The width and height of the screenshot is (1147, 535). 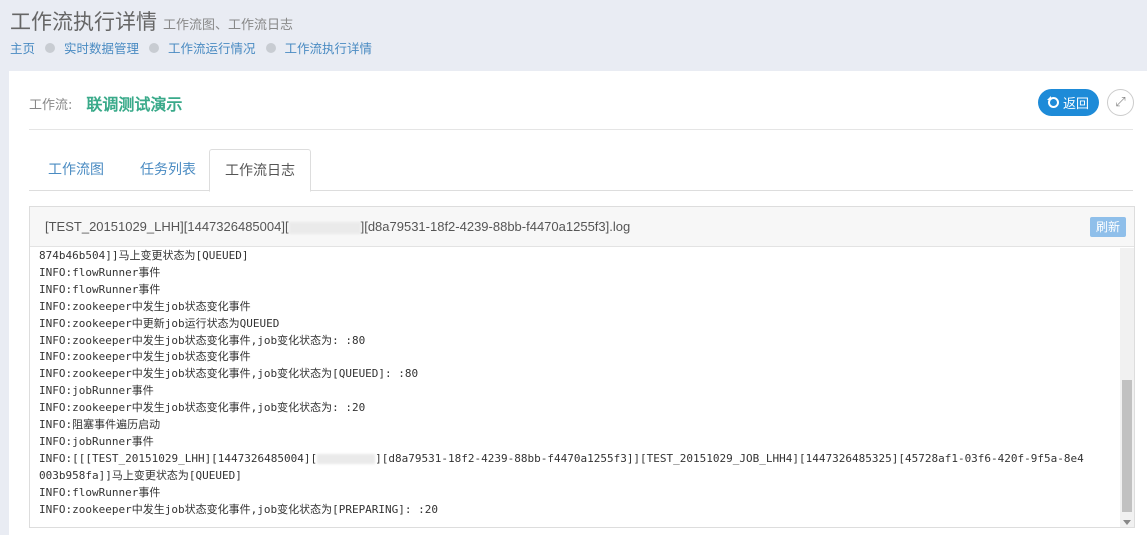 I want to click on tab-label: 工作流日志, so click(x=260, y=171).